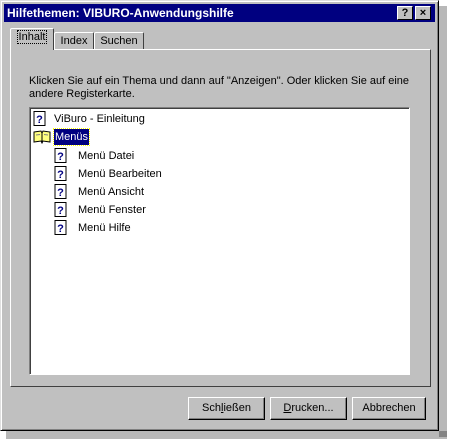 Image resolution: width=453 pixels, height=445 pixels. What do you see at coordinates (120, 13) in the screenshot?
I see `window-title: Hilfethemen: VIBURO-Anwendungshilfe` at bounding box center [120, 13].